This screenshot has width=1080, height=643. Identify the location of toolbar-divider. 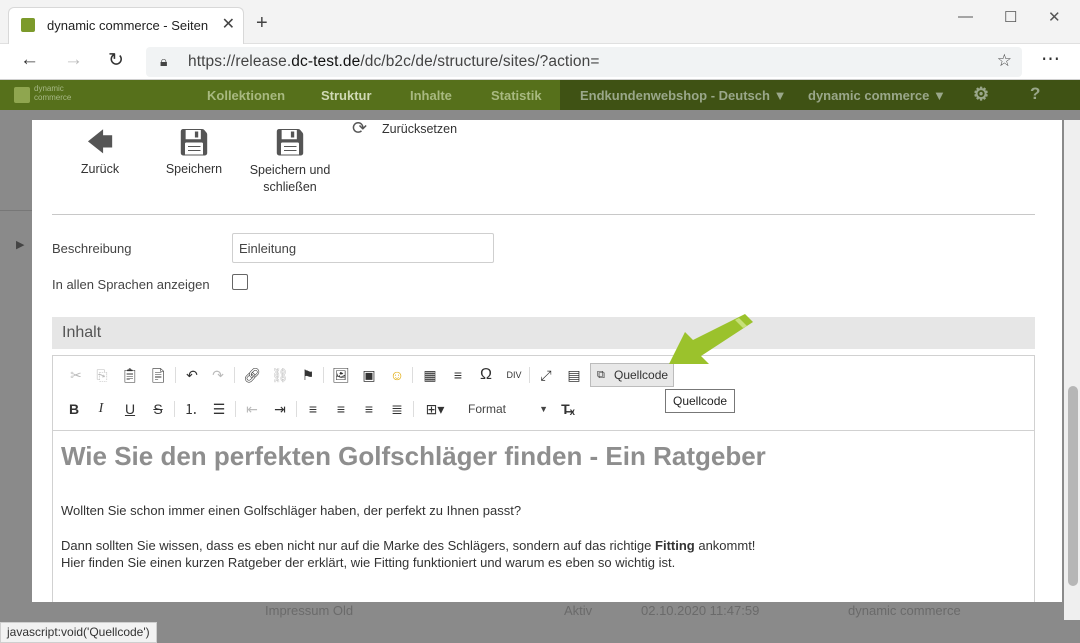
(543, 214).